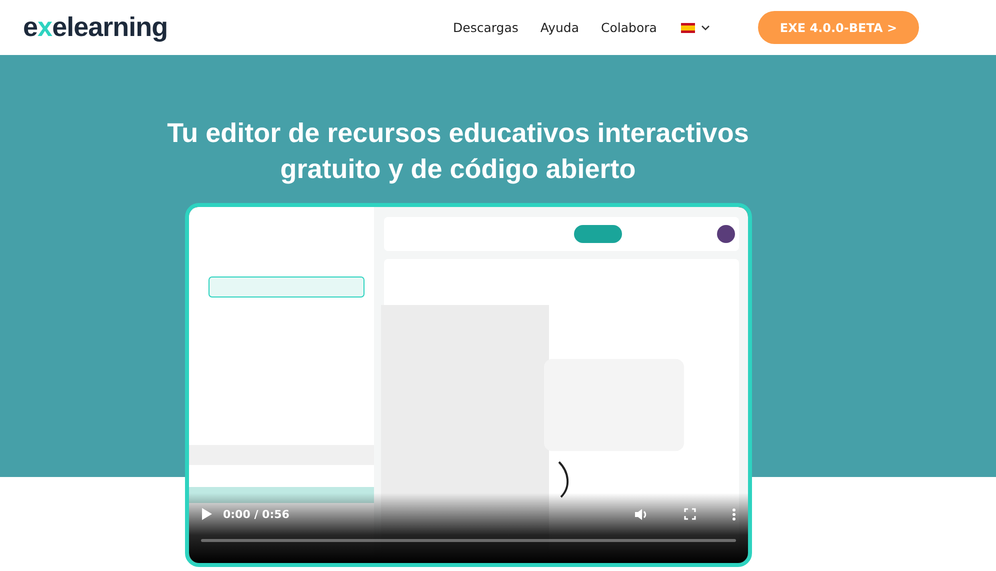 This screenshot has width=996, height=571. Describe the element at coordinates (687, 27) in the screenshot. I see `flag-icon` at that location.